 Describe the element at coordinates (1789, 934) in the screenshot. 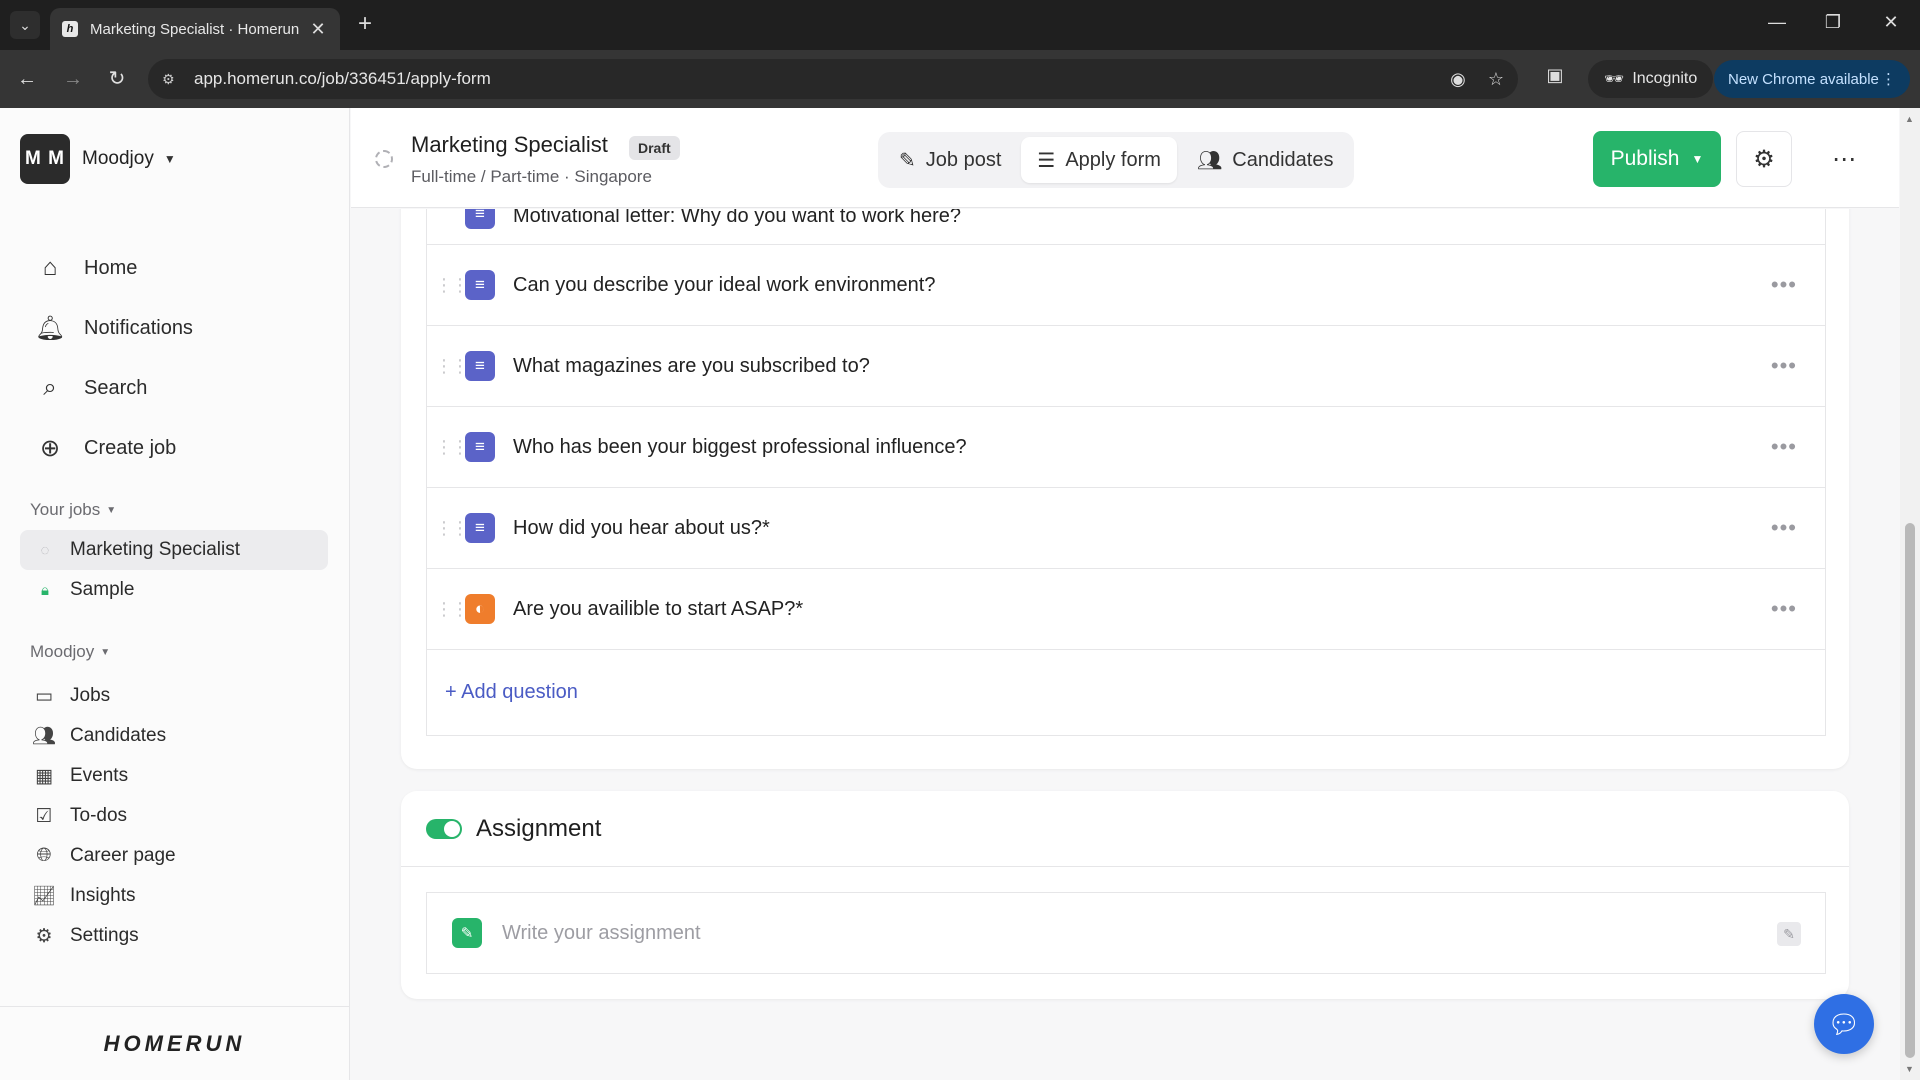

I see `edit-icon: ✎` at that location.